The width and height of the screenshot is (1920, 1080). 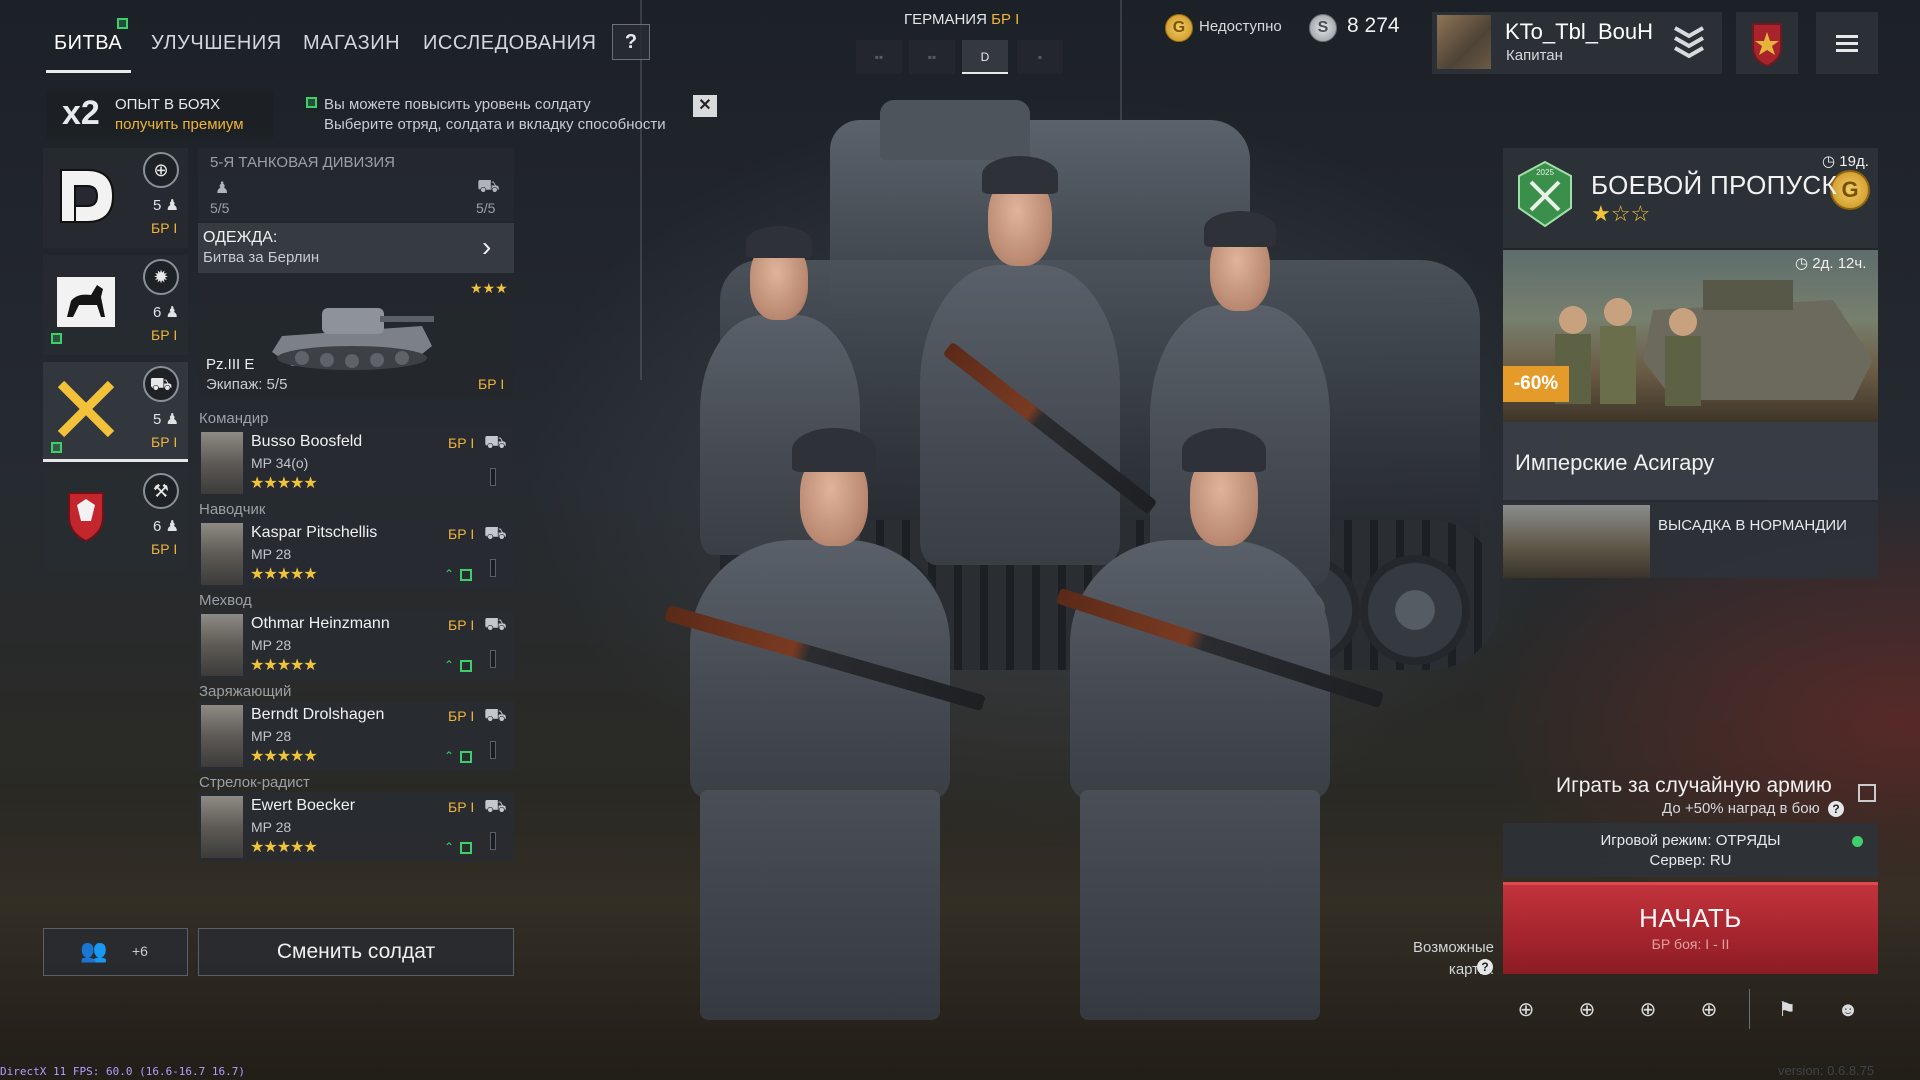 What do you see at coordinates (303, 805) in the screenshot?
I see `soldier-name: Ewert Boecker` at bounding box center [303, 805].